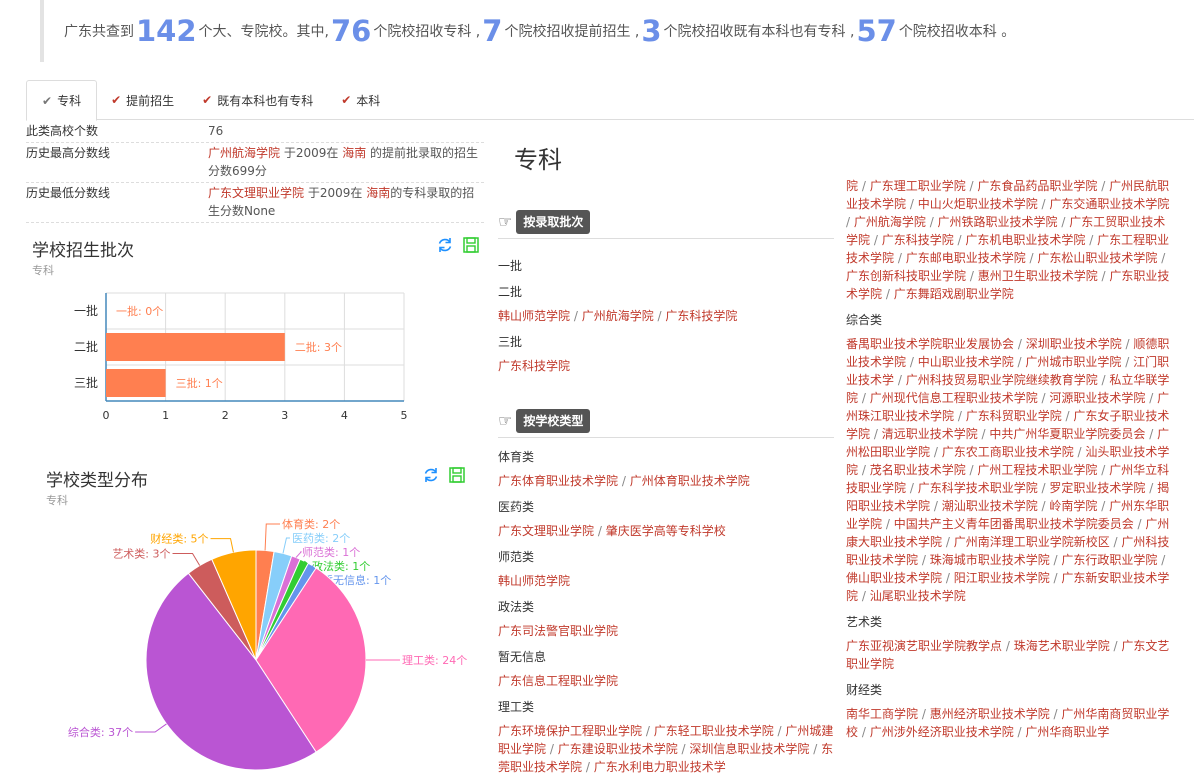  What do you see at coordinates (1014, 416) in the screenshot?
I see `school-link: 广东科贸职业学院` at bounding box center [1014, 416].